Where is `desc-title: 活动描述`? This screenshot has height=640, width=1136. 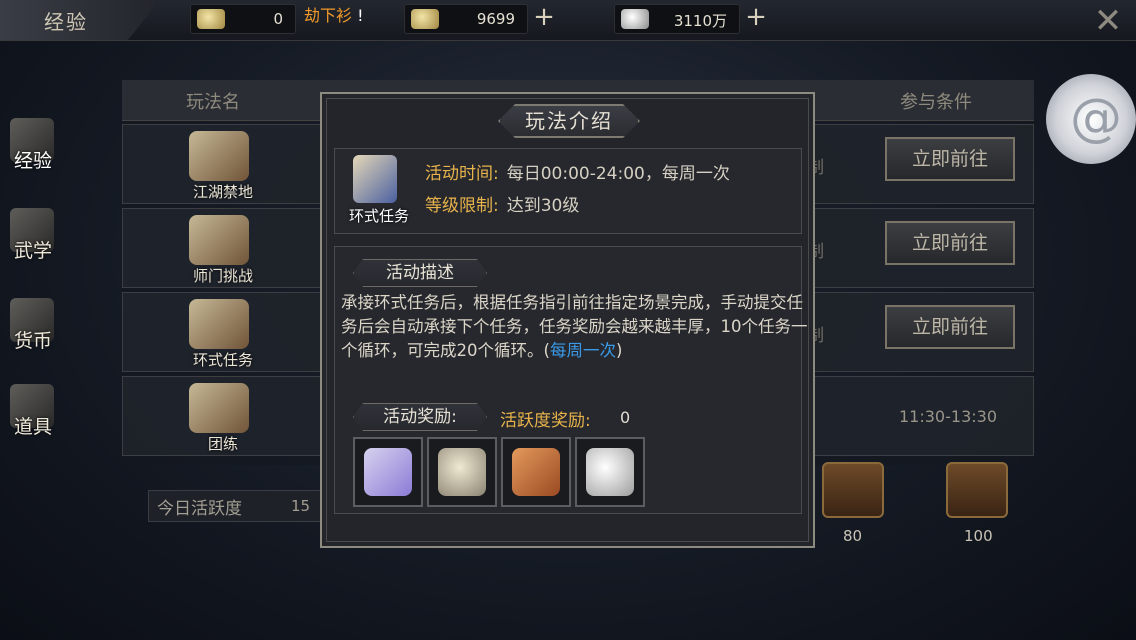
desc-title: 活动描述 is located at coordinates (420, 273).